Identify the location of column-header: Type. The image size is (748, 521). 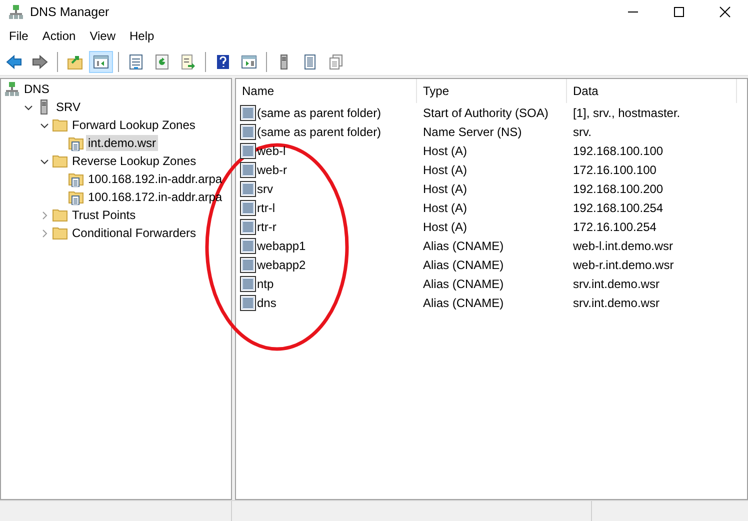
(492, 91).